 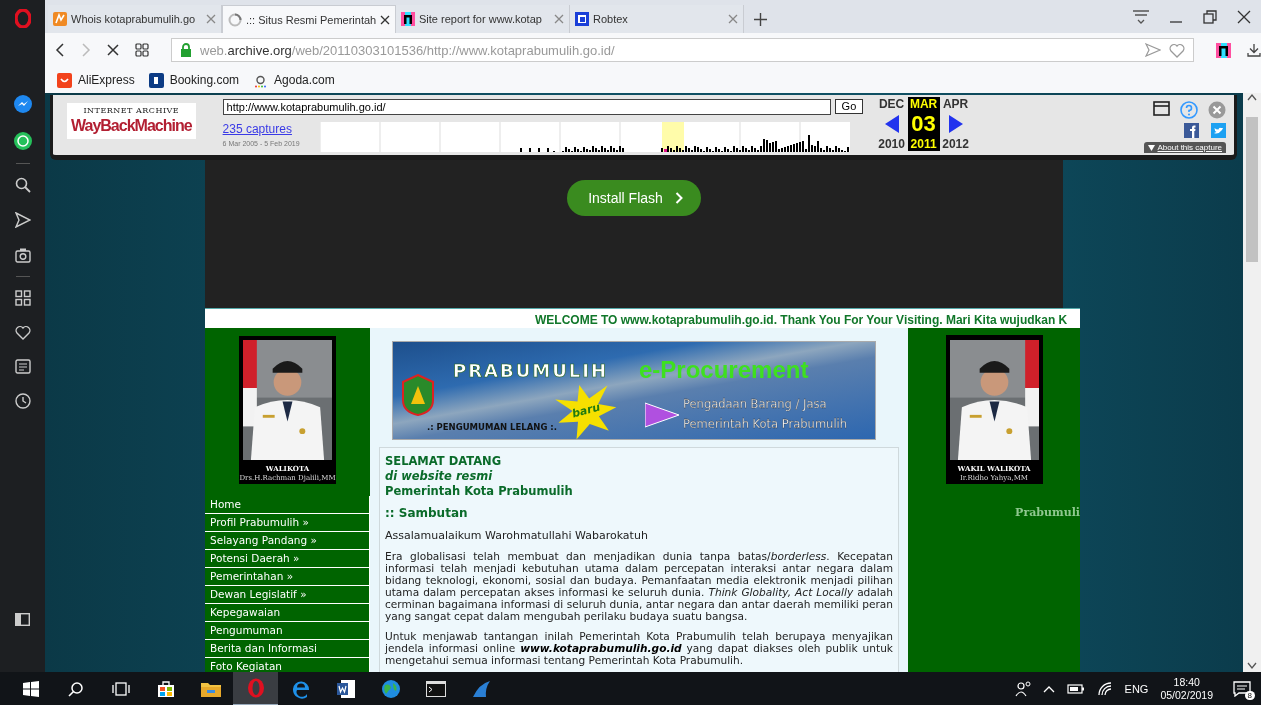 I want to click on word-icon, so click(x=345, y=688).